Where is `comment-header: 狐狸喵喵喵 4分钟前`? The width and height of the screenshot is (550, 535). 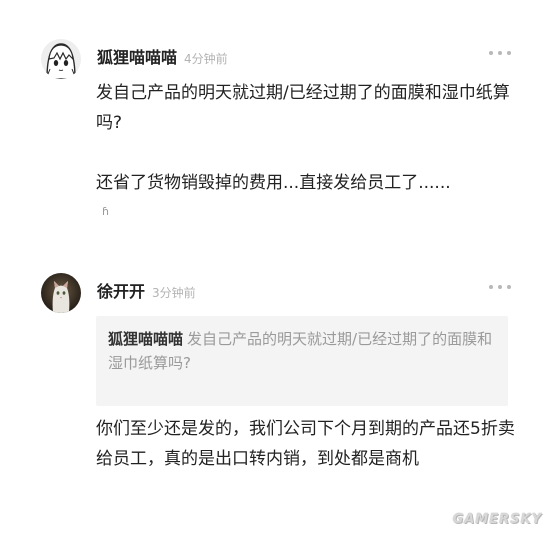 comment-header: 狐狸喵喵喵 4分钟前 is located at coordinates (162, 56).